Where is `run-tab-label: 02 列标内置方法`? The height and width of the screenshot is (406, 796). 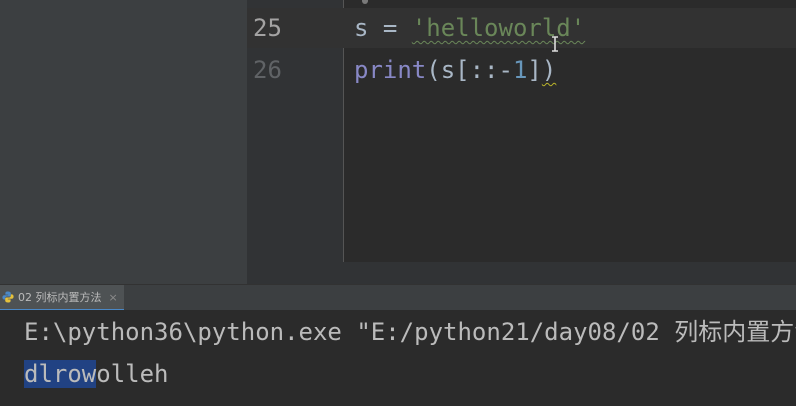 run-tab-label: 02 列标内置方法 is located at coordinates (60, 297).